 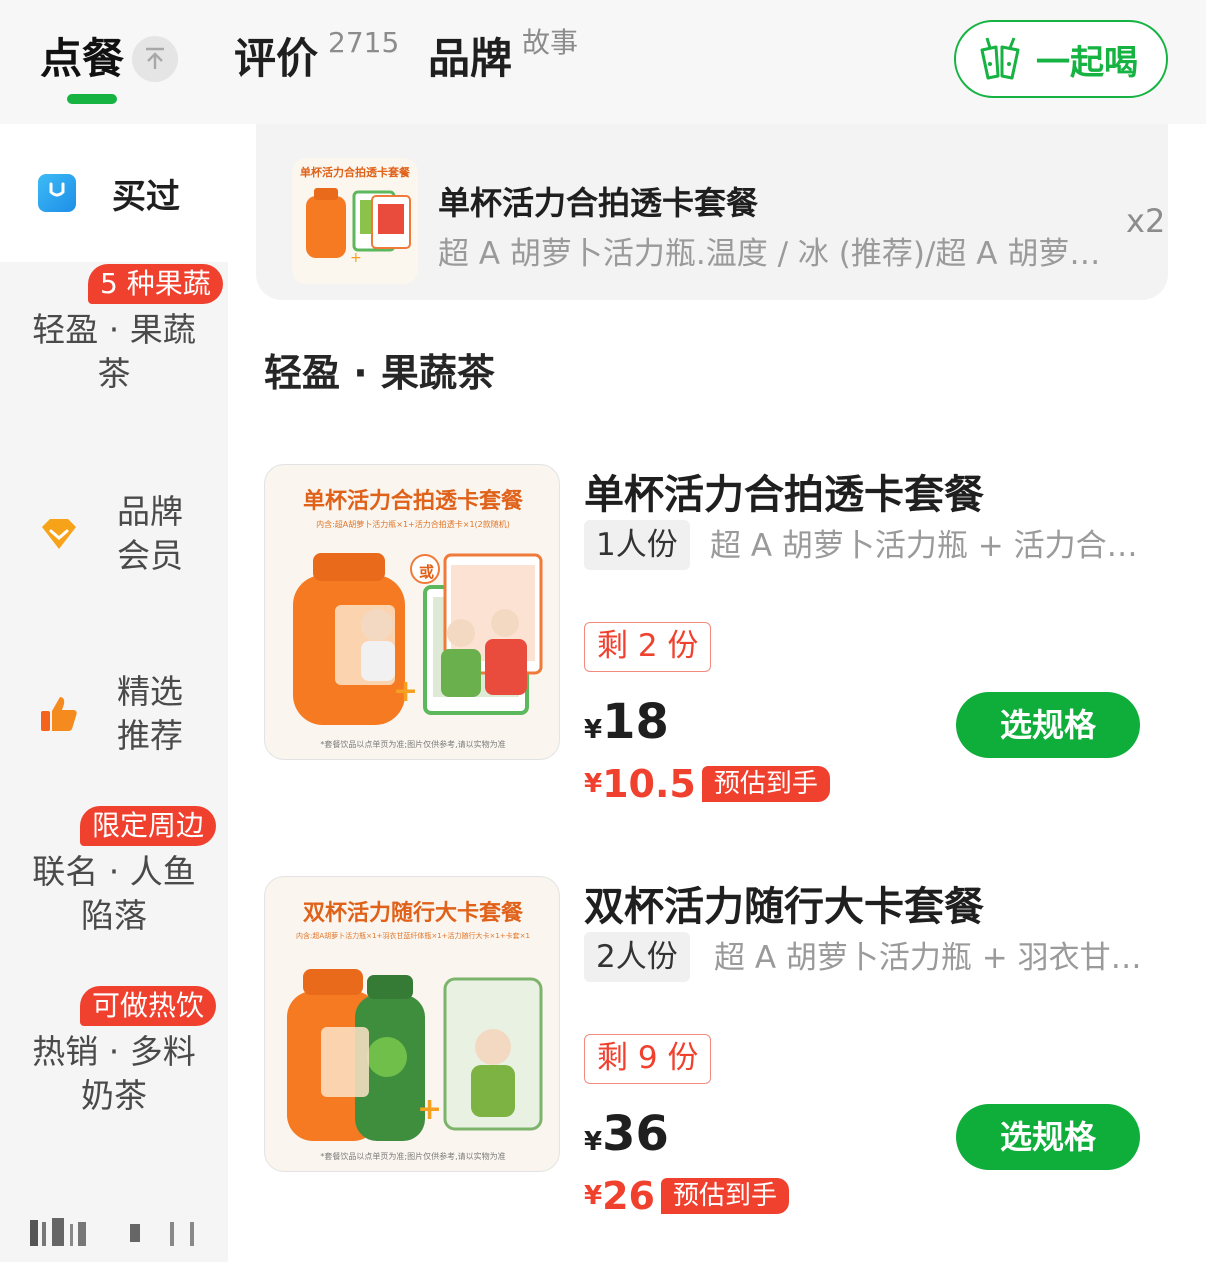 I want to click on sidebar-item-bought-label: 买过, so click(x=146, y=196).